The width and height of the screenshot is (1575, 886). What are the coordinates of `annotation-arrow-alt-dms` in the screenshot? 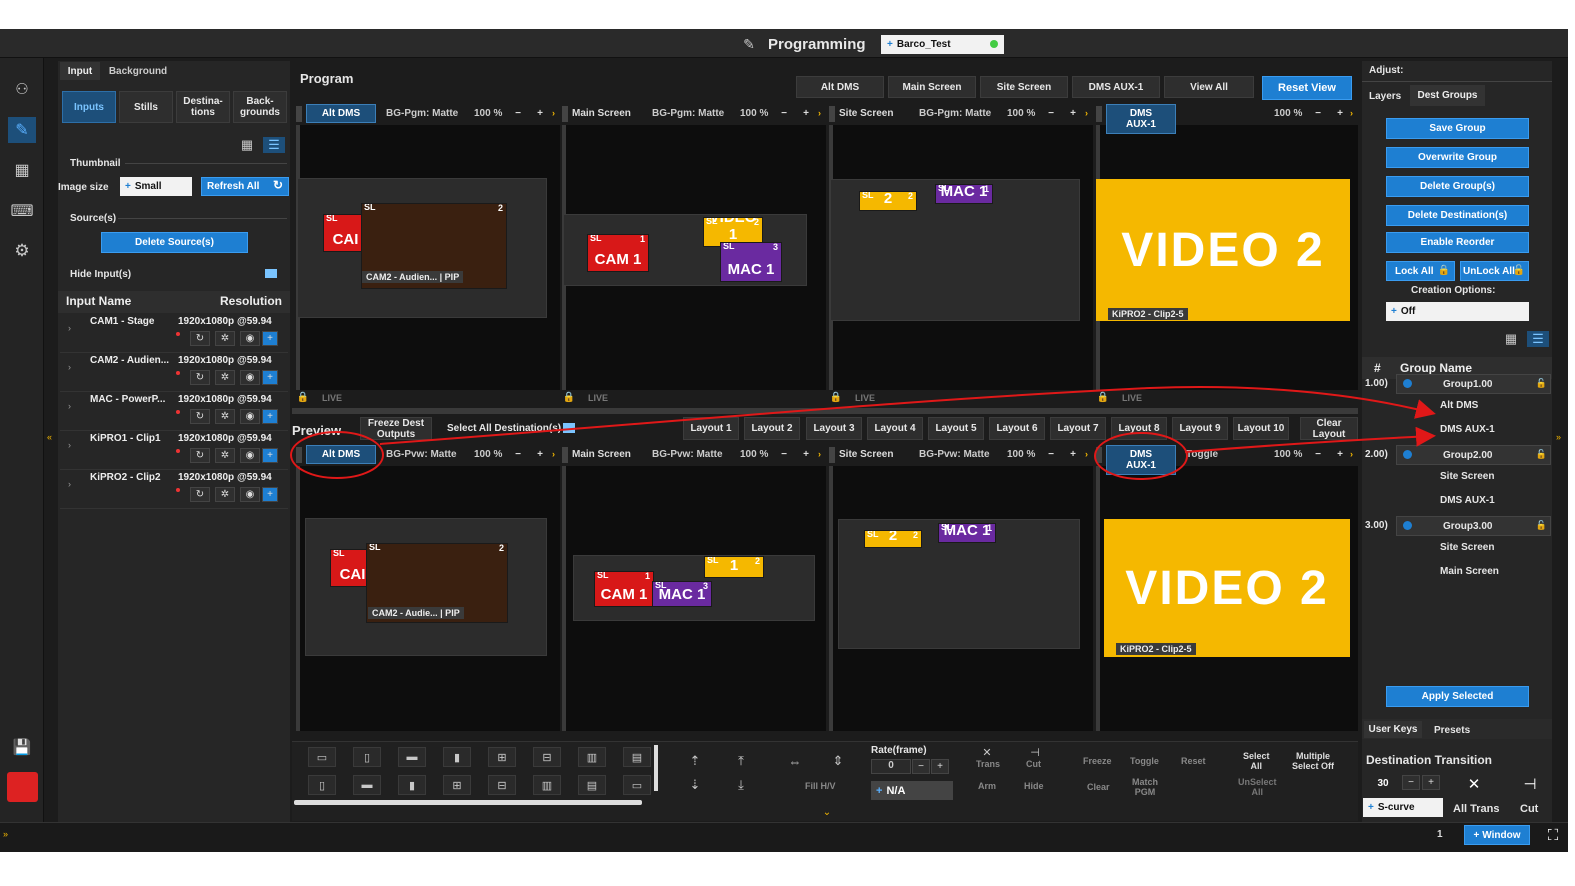 It's located at (907, 415).